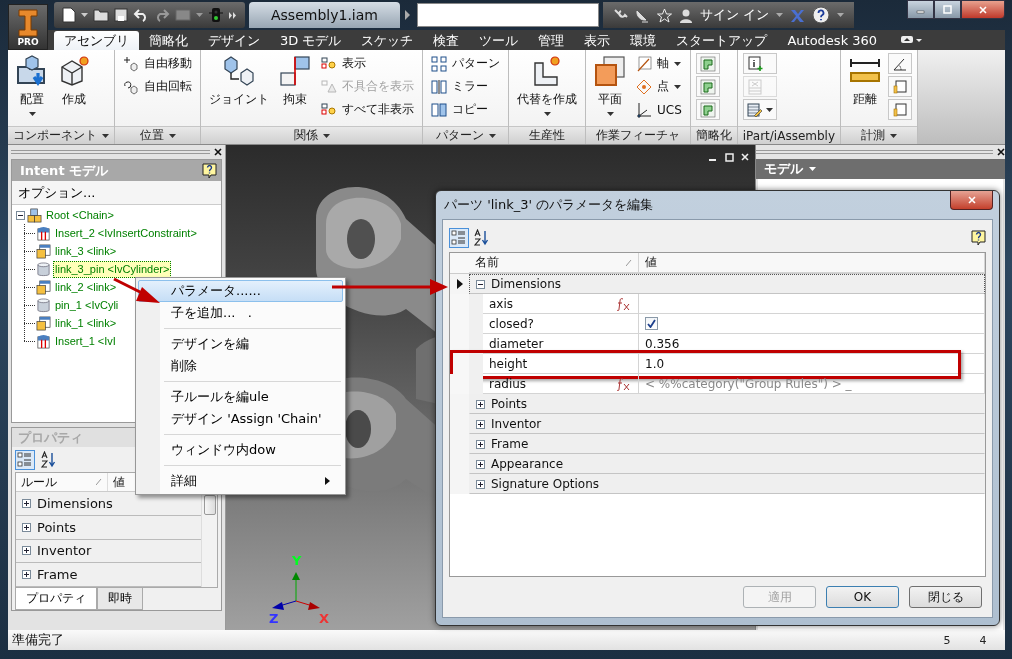 This screenshot has width=1012, height=659. Describe the element at coordinates (727, 484) in the screenshot. I see `group-row: Signature Options` at that location.